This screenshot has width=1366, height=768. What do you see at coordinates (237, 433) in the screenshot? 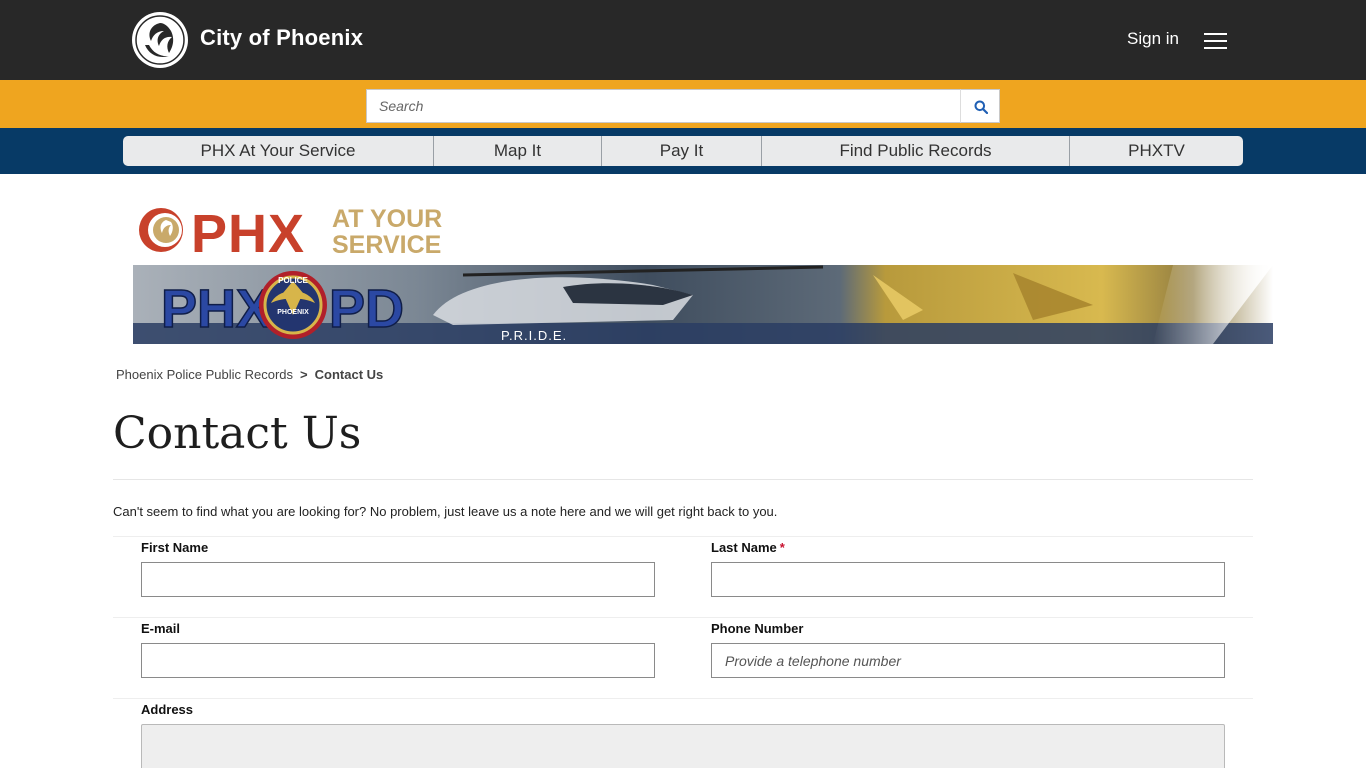
I see `page-title: Contact Us` at bounding box center [237, 433].